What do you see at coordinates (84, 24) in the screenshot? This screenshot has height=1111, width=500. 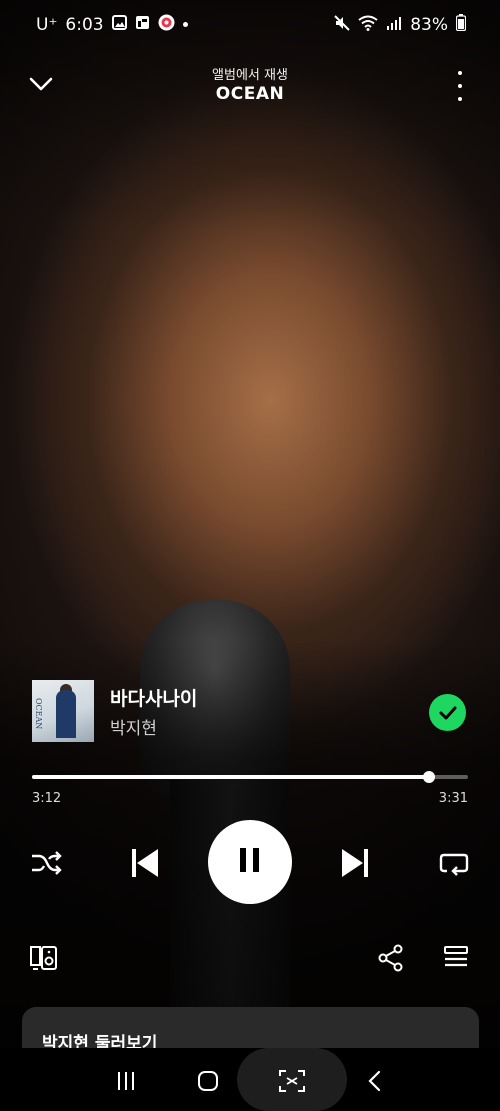 I see `clock: 6:03` at bounding box center [84, 24].